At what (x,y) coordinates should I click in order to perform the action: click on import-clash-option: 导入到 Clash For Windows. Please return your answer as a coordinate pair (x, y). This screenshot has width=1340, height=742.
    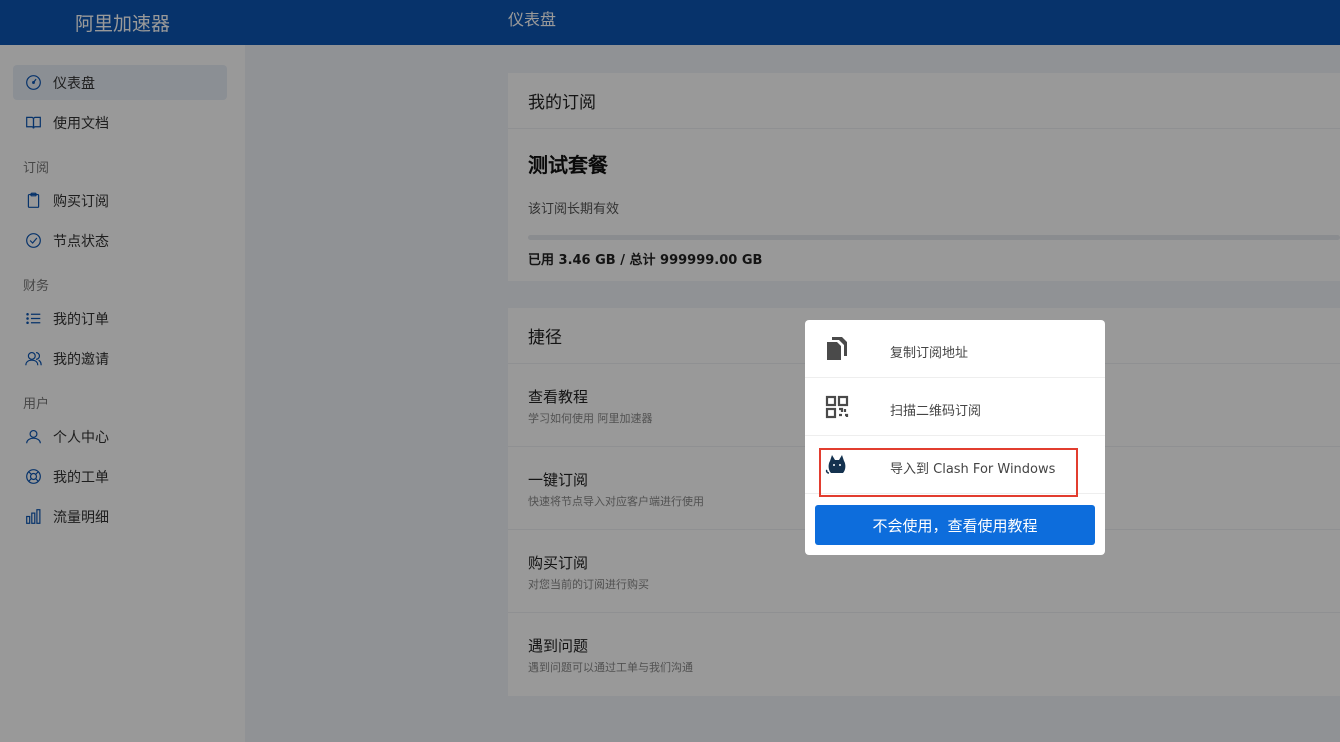
    Looking at the image, I should click on (955, 466).